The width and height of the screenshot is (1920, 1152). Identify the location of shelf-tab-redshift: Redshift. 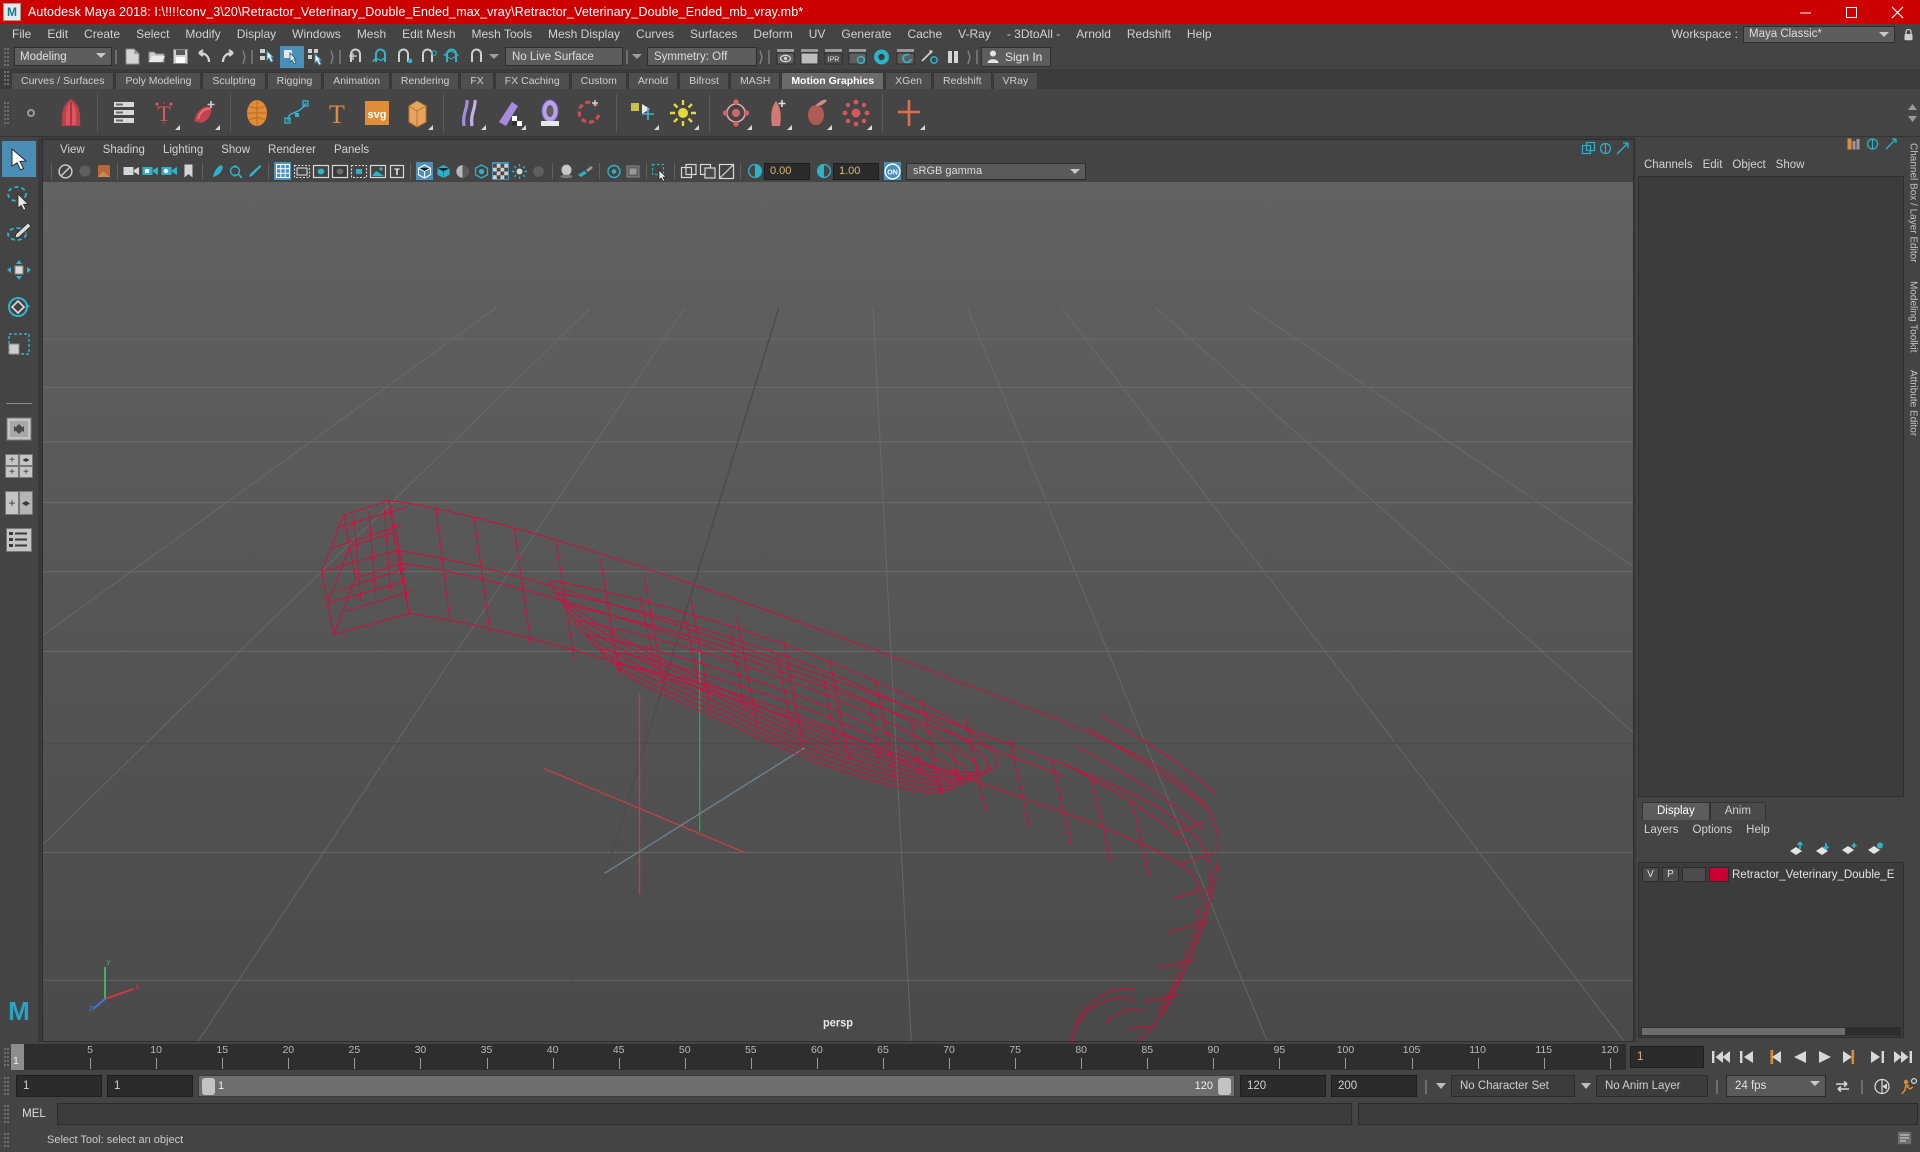
(962, 80).